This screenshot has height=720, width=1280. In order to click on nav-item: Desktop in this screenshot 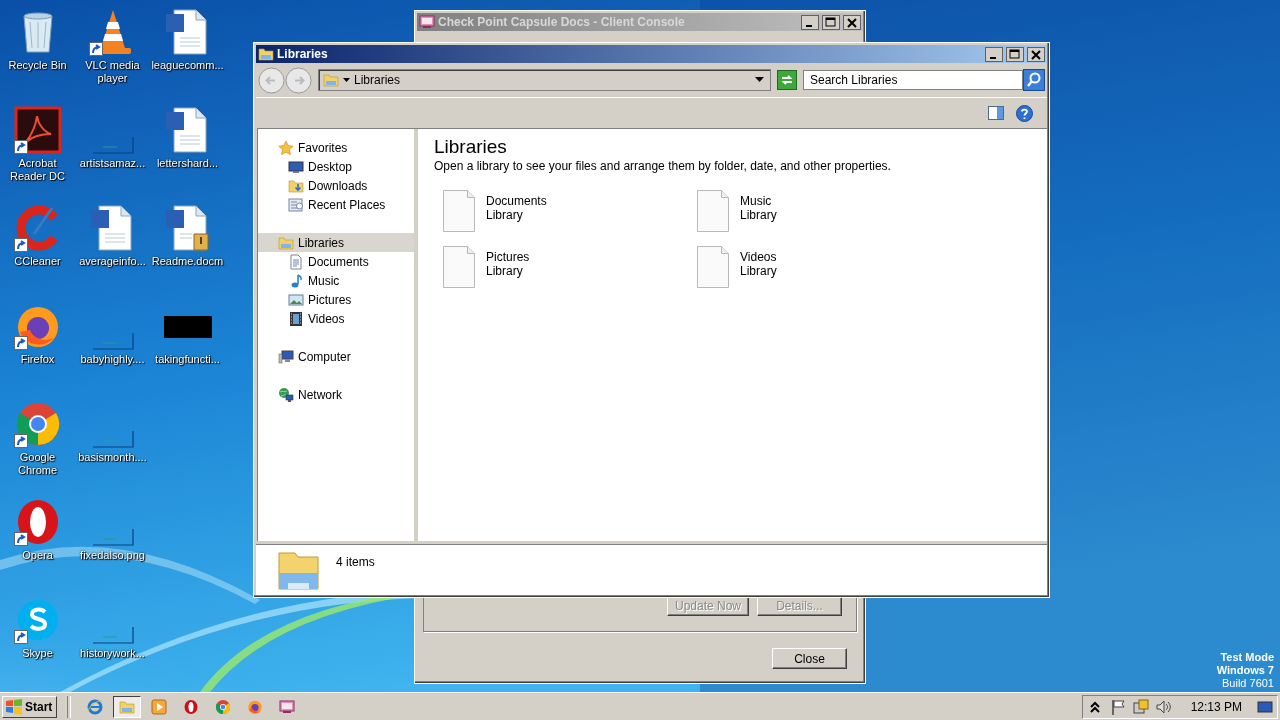, I will do `click(336, 166)`.